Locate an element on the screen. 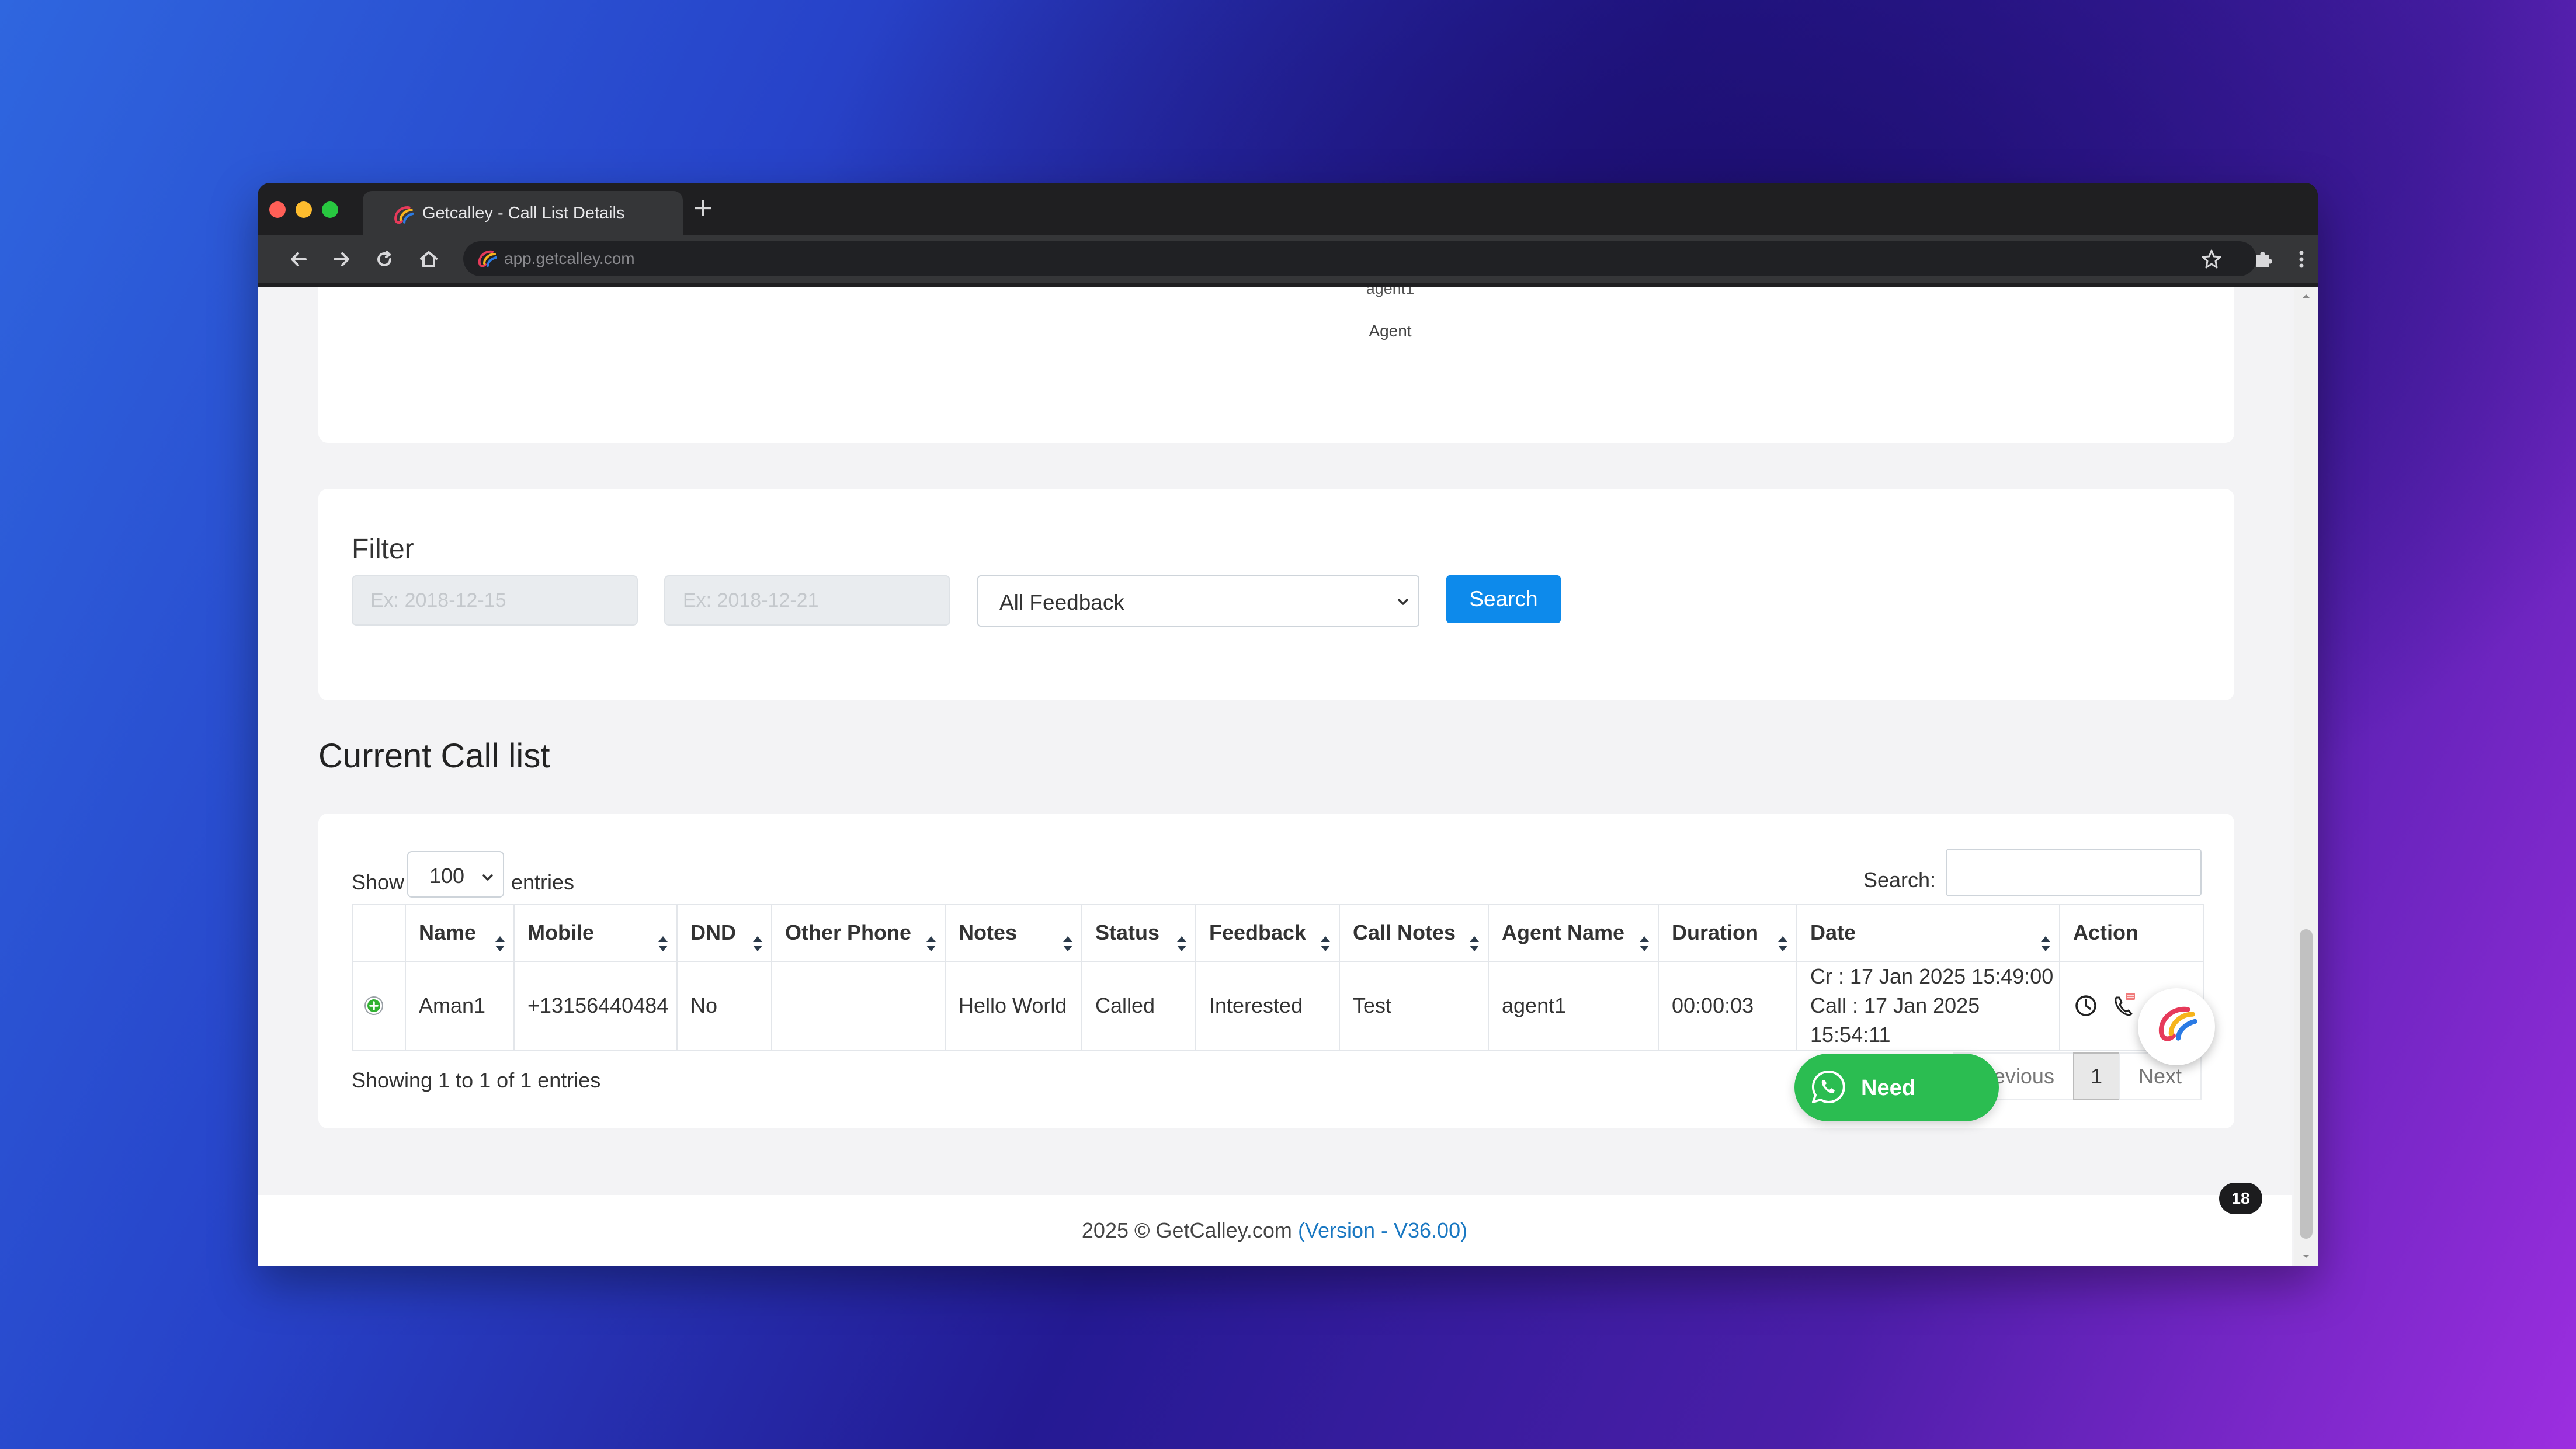 The width and height of the screenshot is (2576, 1449). agent-role: Agent is located at coordinates (1391, 331).